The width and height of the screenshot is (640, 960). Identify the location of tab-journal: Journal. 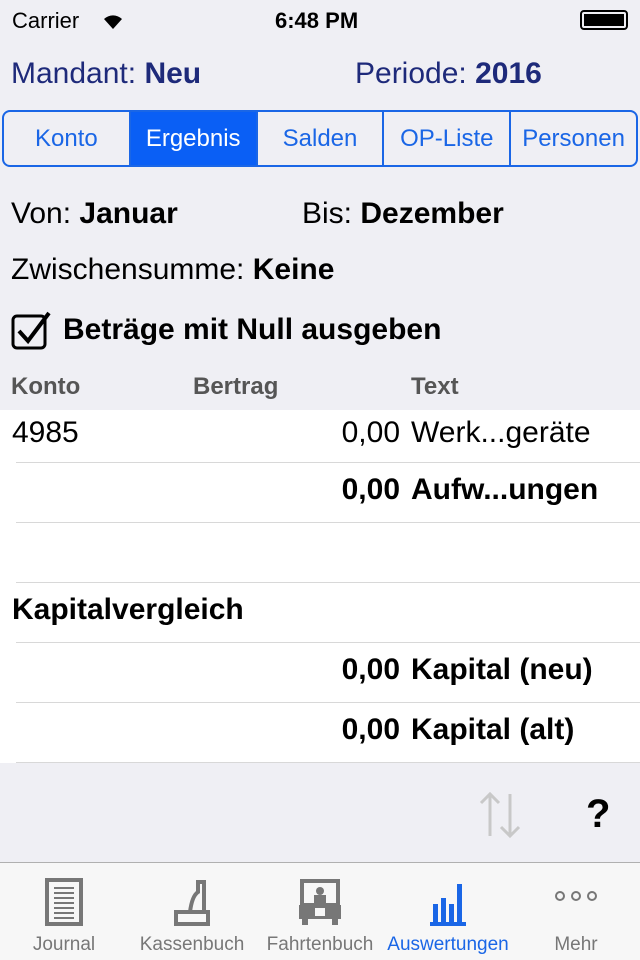
(64, 911).